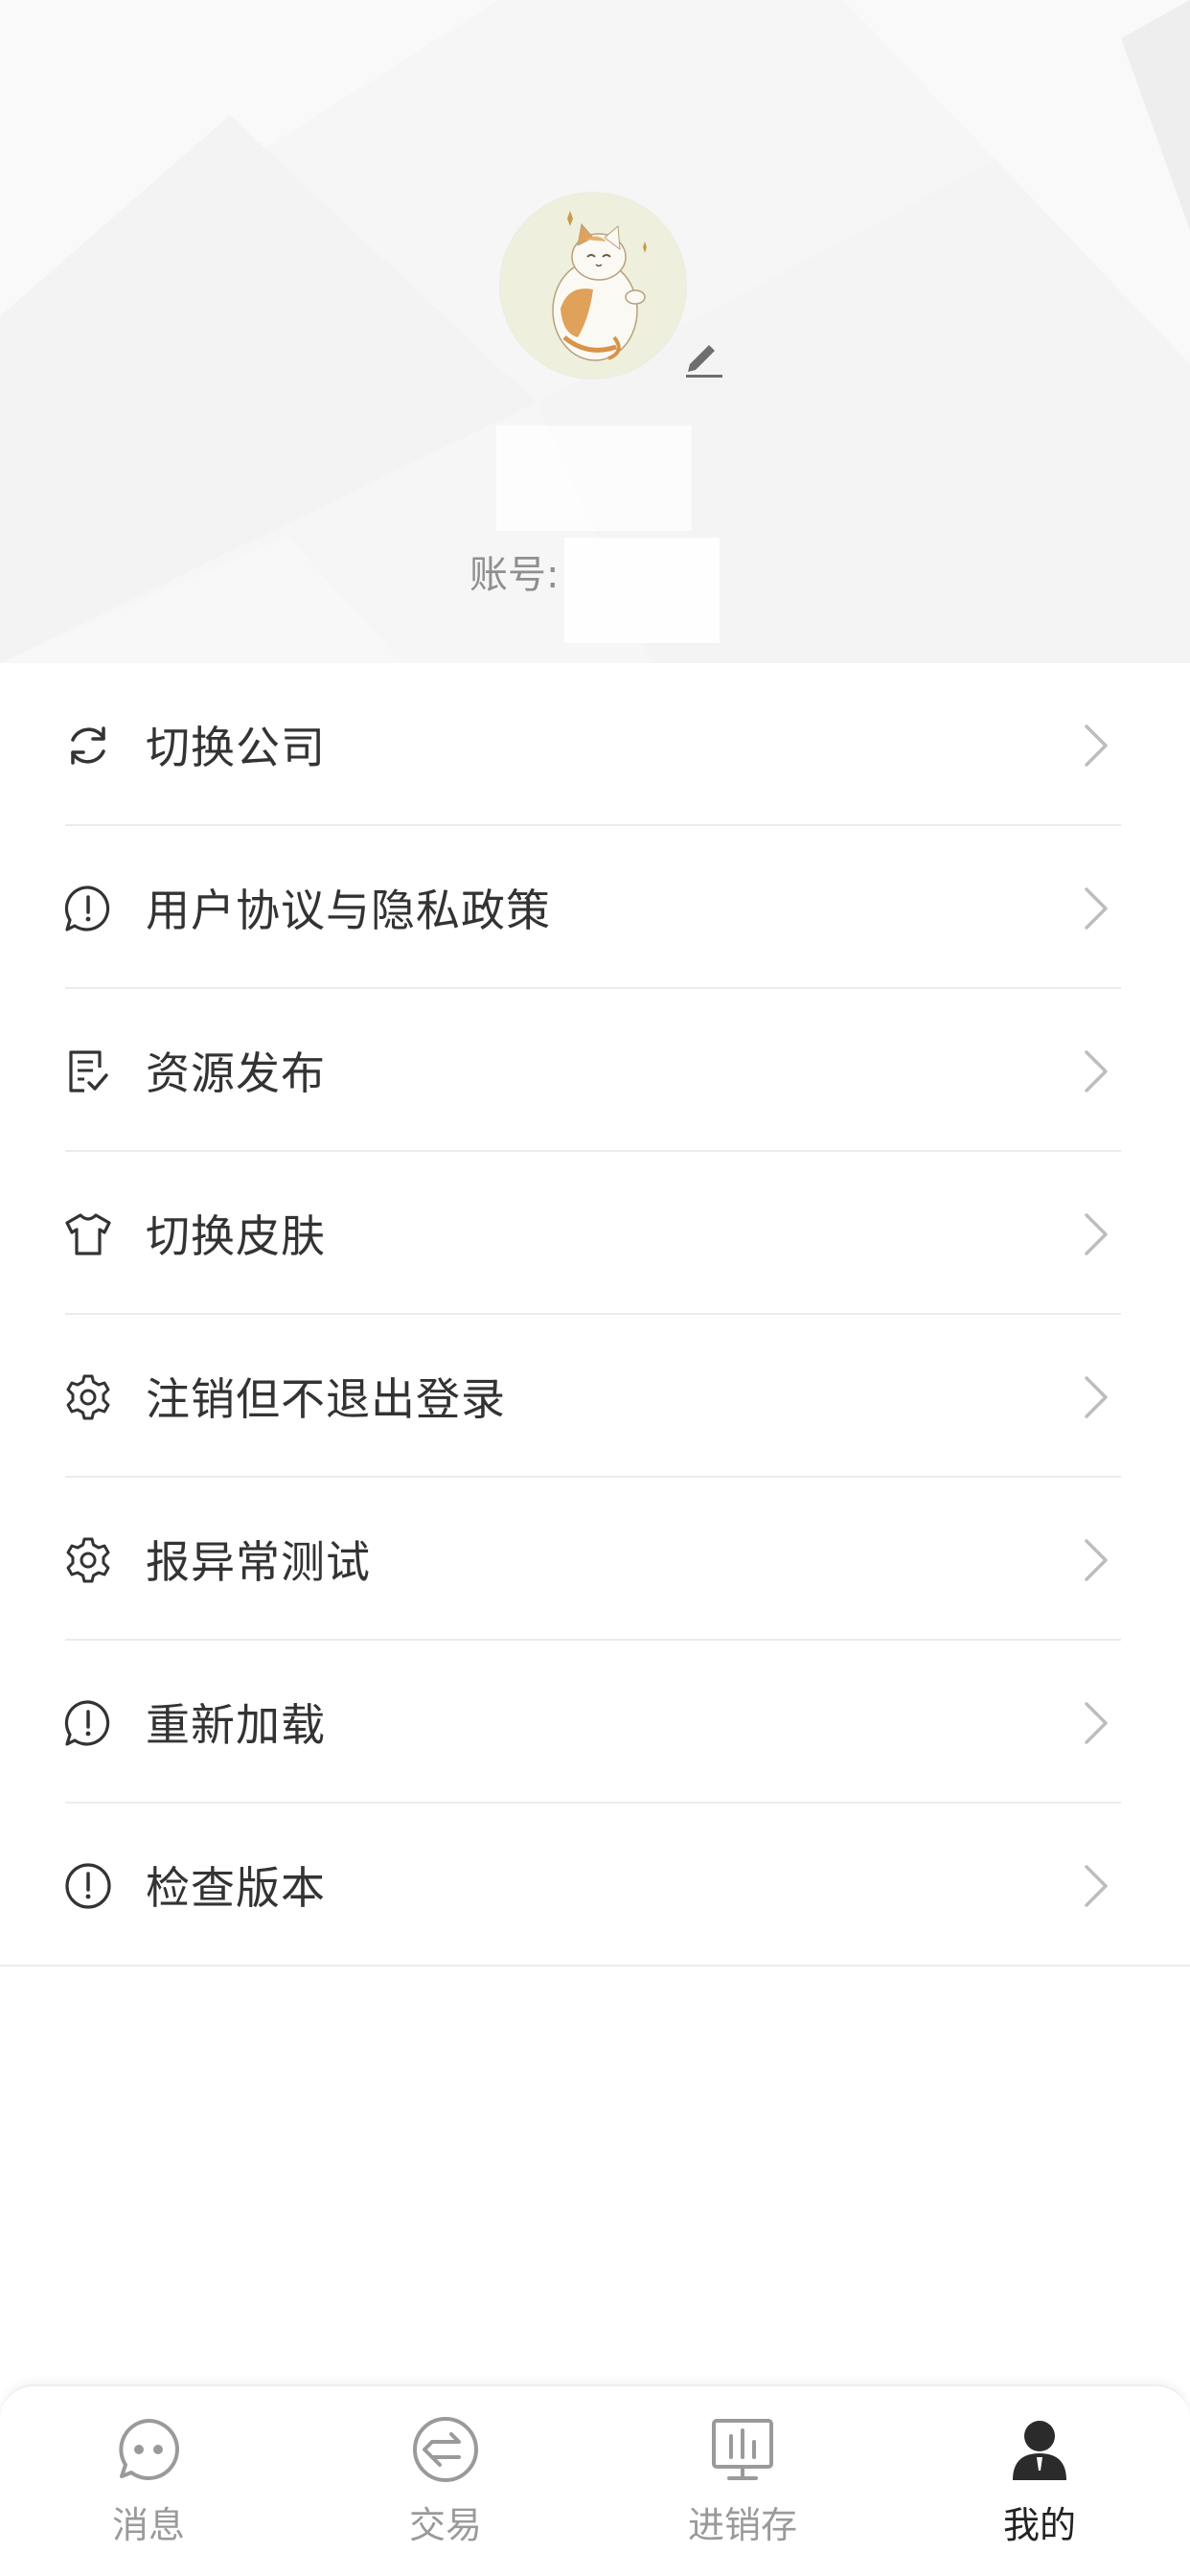 The image size is (1190, 2576). What do you see at coordinates (236, 747) in the screenshot?
I see `menu-item-label: 切换公司` at bounding box center [236, 747].